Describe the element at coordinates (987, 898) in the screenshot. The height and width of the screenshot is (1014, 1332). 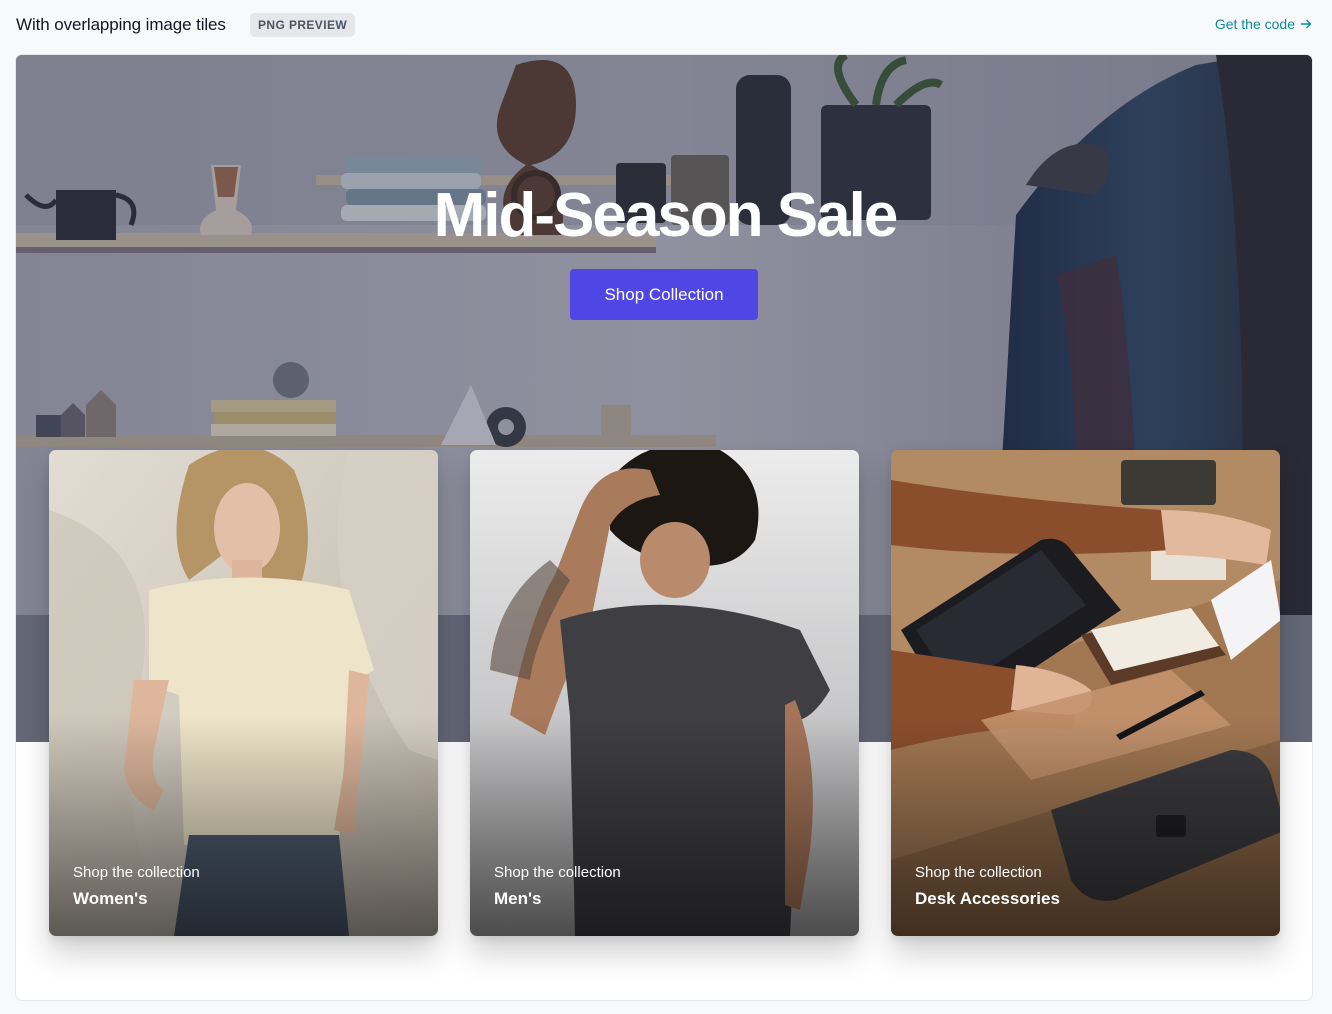
I see `tile-collection-name: Desk Accessories` at that location.